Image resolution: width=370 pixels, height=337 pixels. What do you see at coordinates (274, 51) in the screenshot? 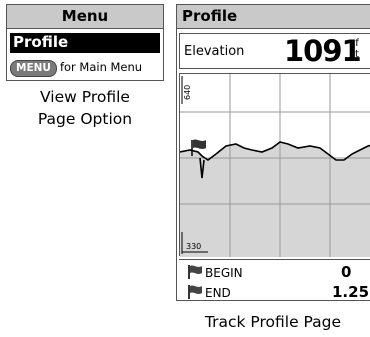
I see `elevation-field: Elevation 1091 f t` at bounding box center [274, 51].